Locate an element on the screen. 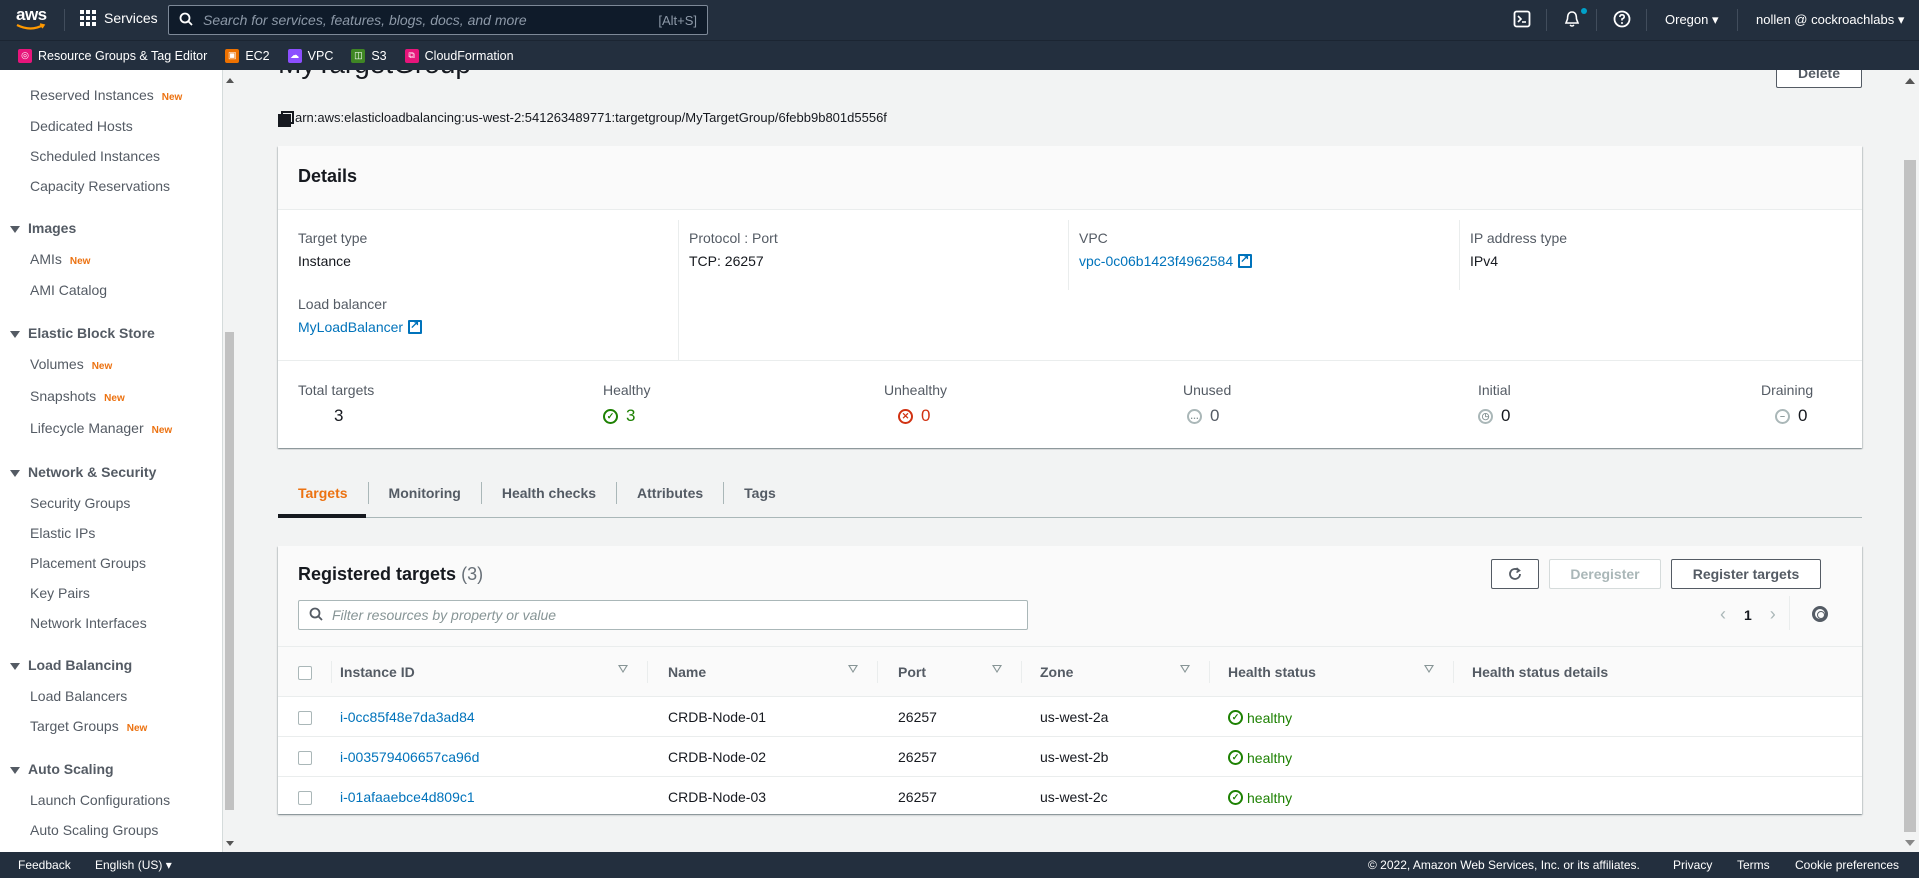  sidebar-item-load-balancers: Load Balancers is located at coordinates (78, 696).